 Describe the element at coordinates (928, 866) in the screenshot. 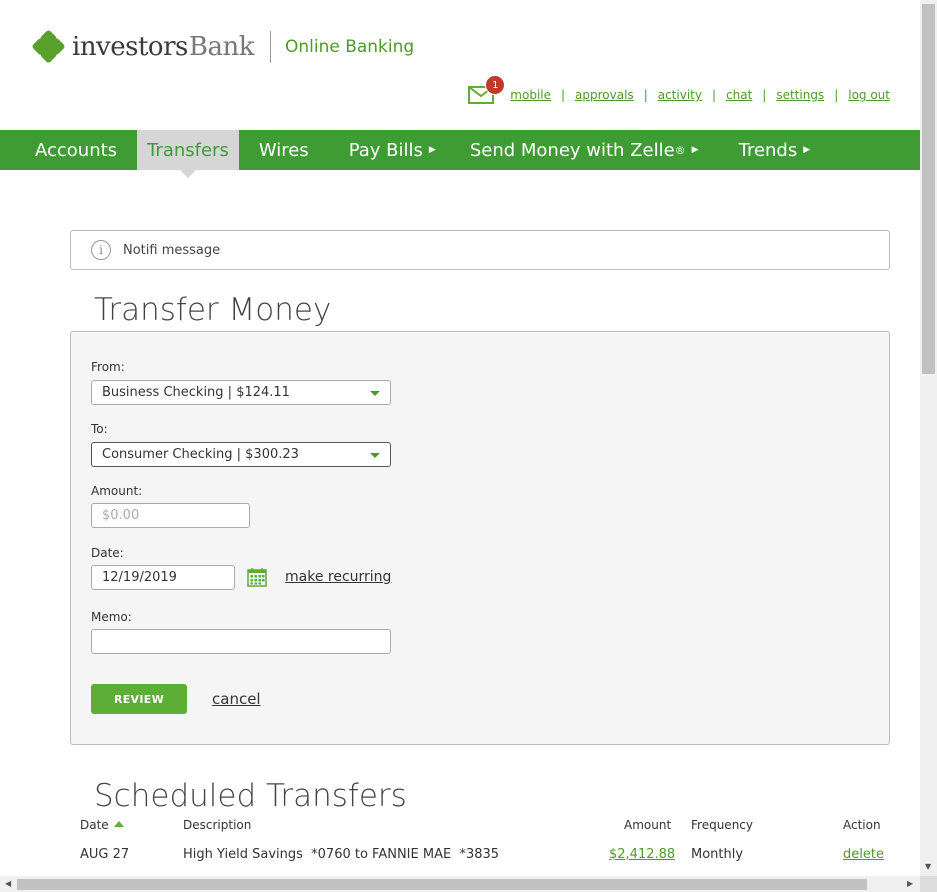

I see `scroll-down-arrow-icon: ▼` at that location.